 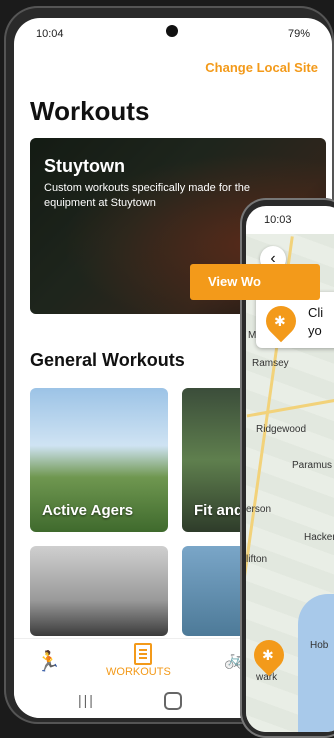 What do you see at coordinates (88, 510) in the screenshot?
I see `card-label: Active Agers` at bounding box center [88, 510].